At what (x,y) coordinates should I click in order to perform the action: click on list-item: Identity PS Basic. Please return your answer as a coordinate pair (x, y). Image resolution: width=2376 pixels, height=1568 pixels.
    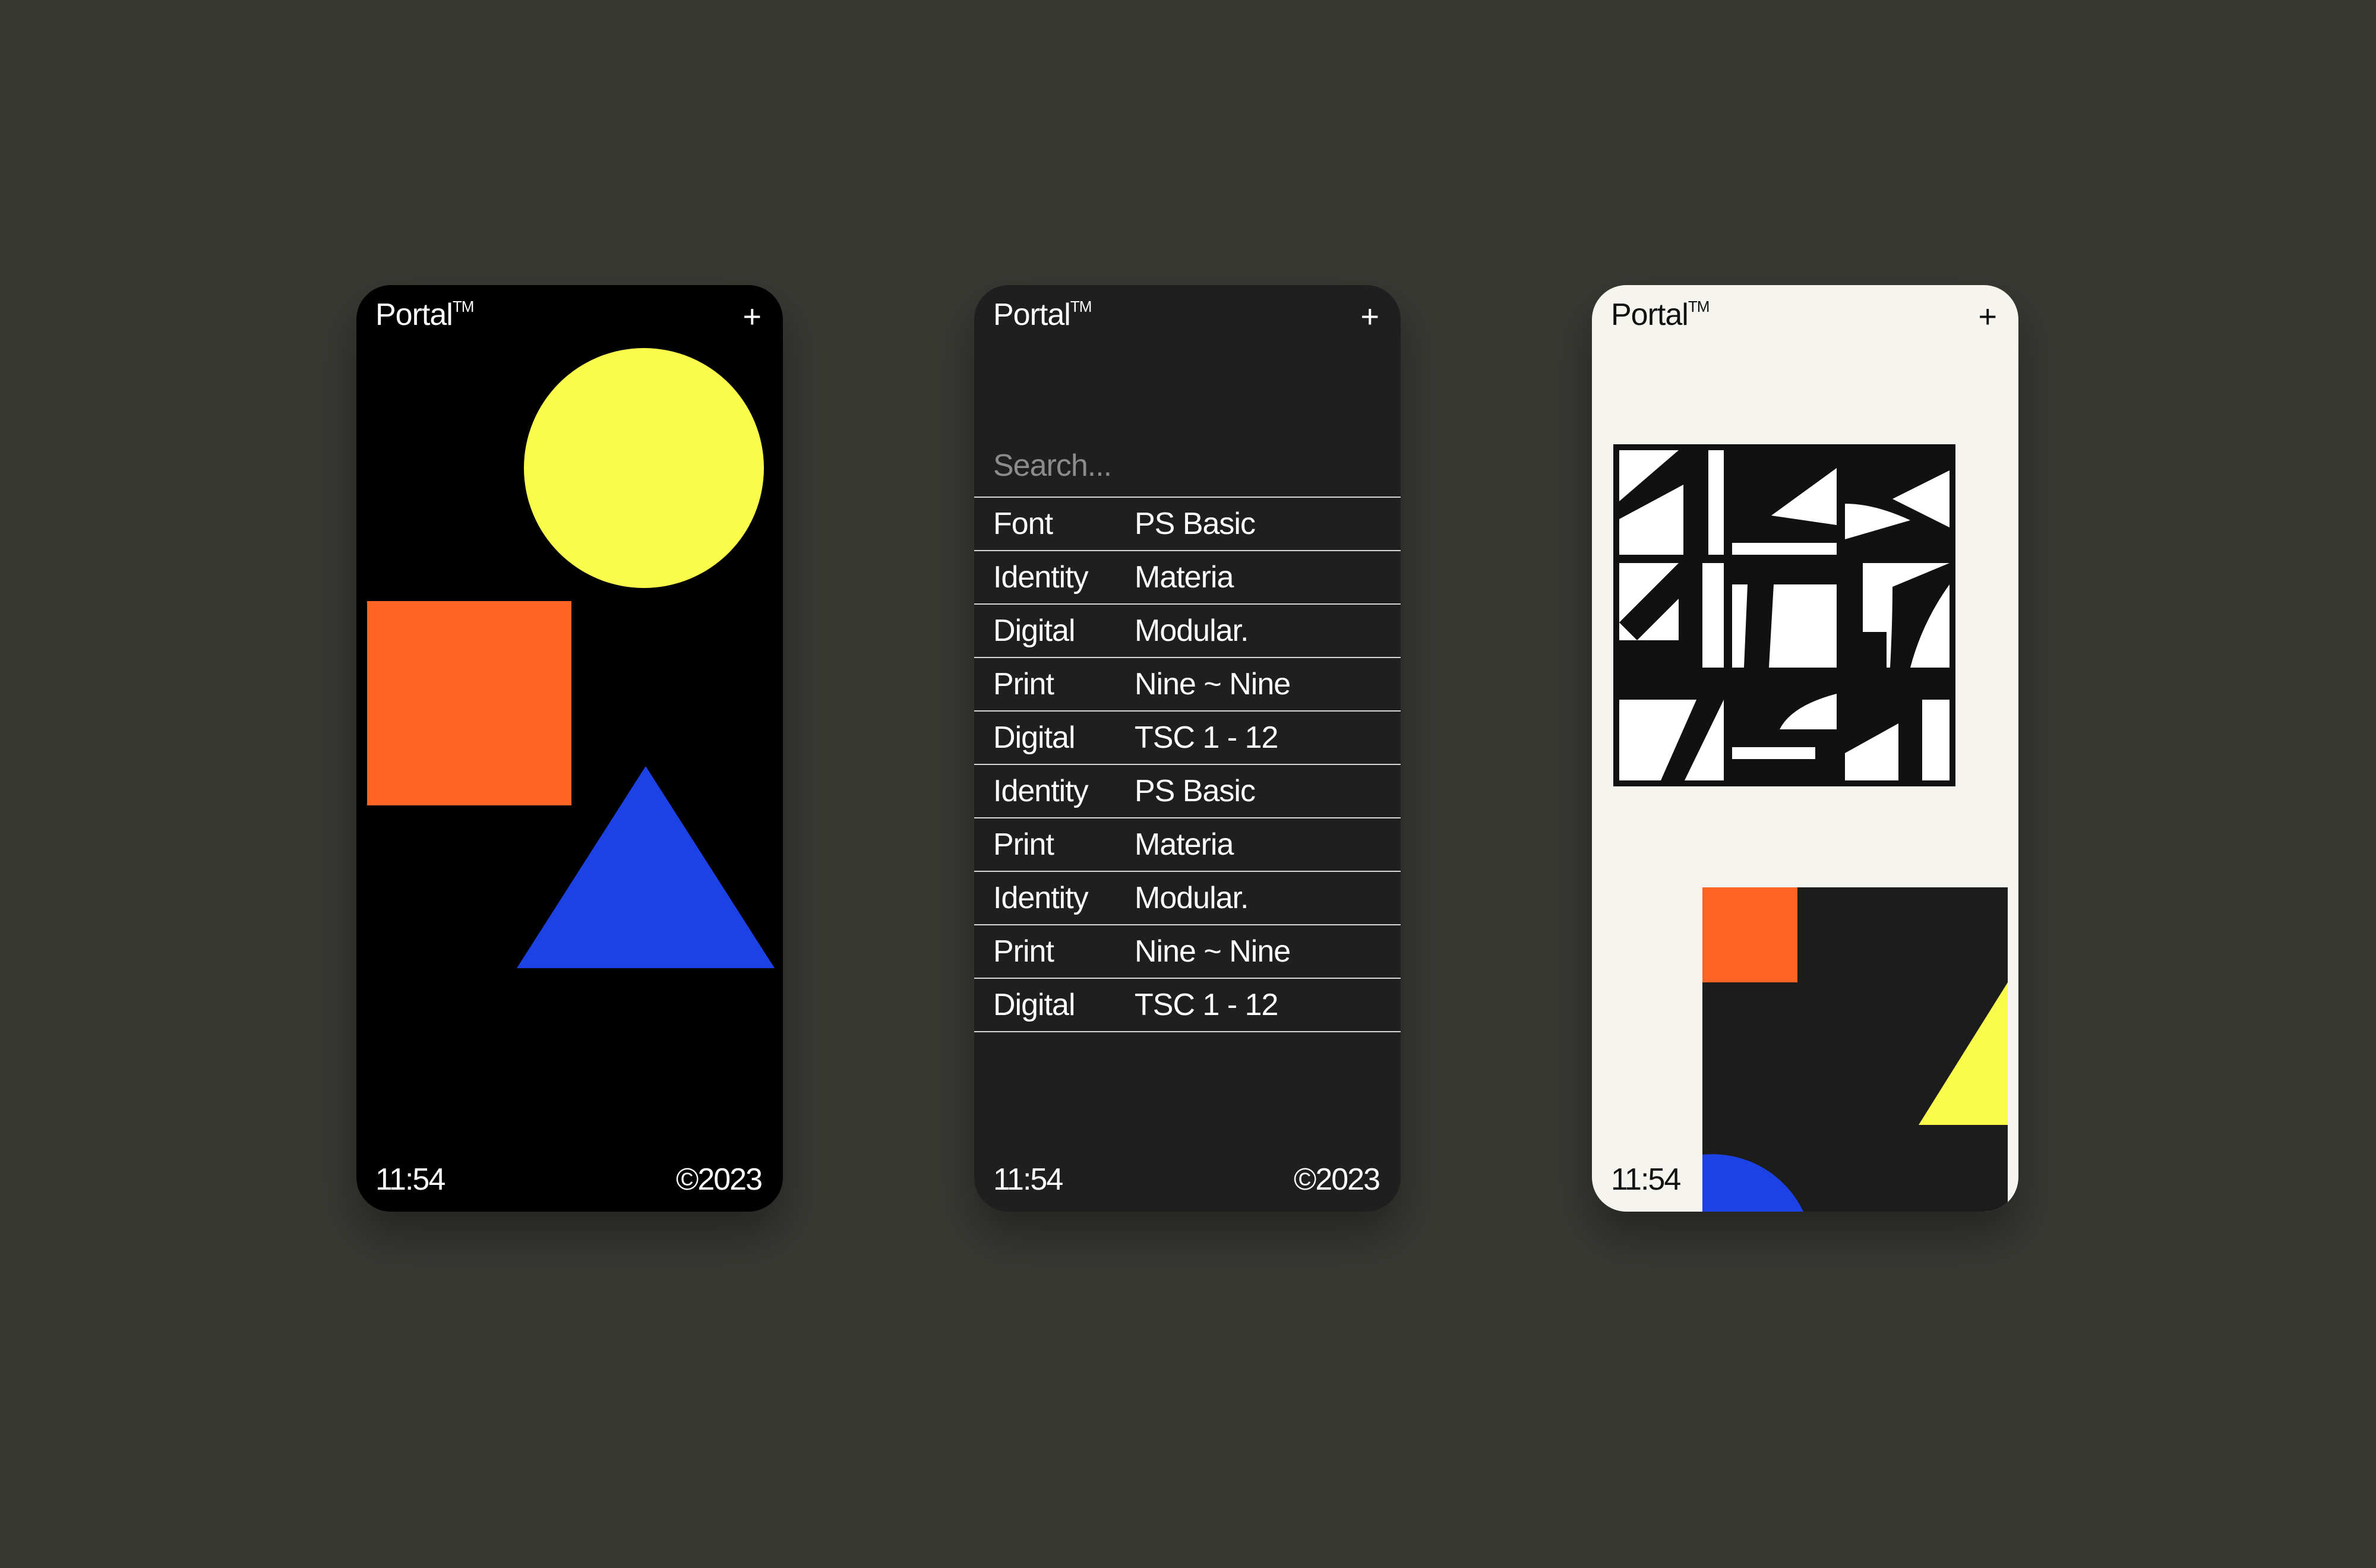
    Looking at the image, I should click on (1187, 792).